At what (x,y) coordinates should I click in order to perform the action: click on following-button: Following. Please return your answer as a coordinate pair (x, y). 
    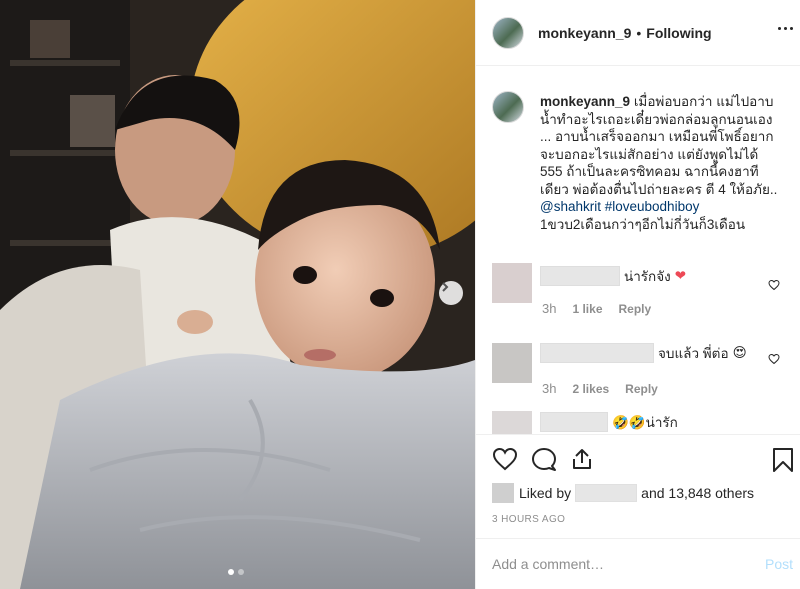
    Looking at the image, I should click on (678, 33).